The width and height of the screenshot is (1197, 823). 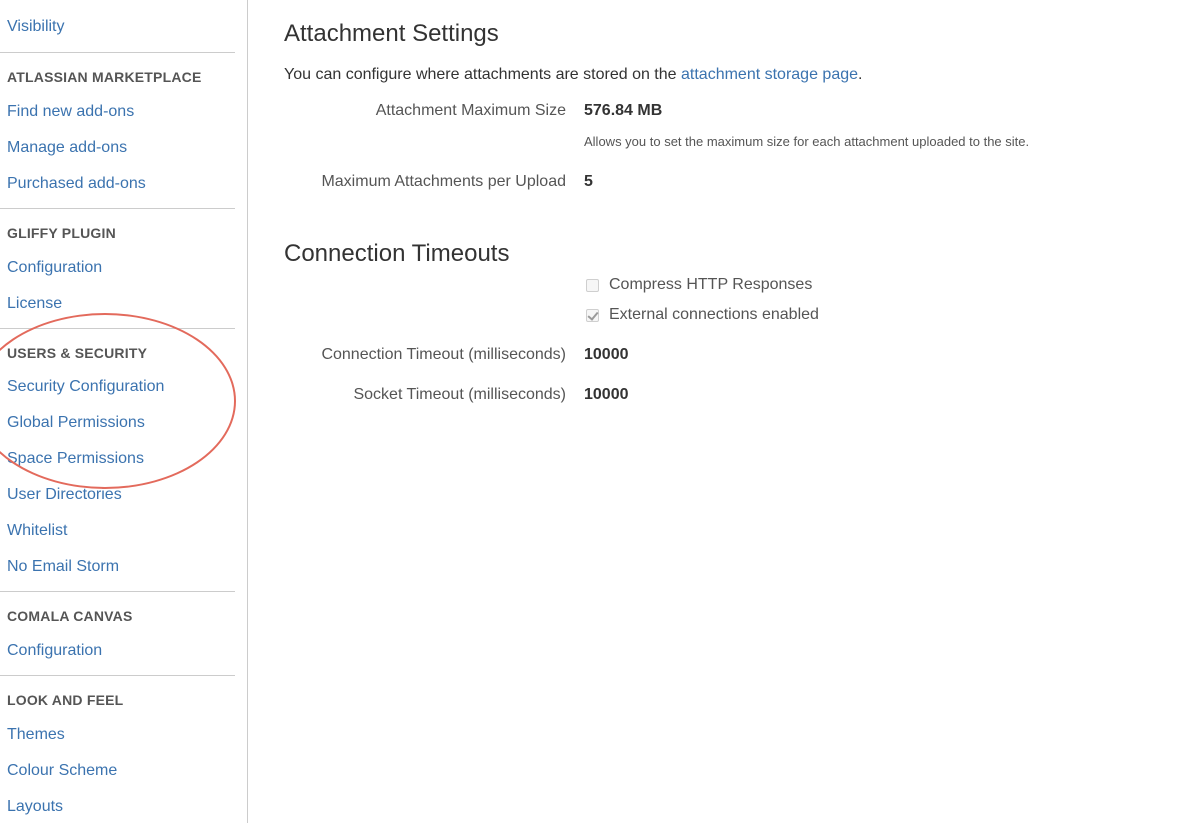 I want to click on sidebar-item-gliffy-configuration: Configuration, so click(x=54, y=268).